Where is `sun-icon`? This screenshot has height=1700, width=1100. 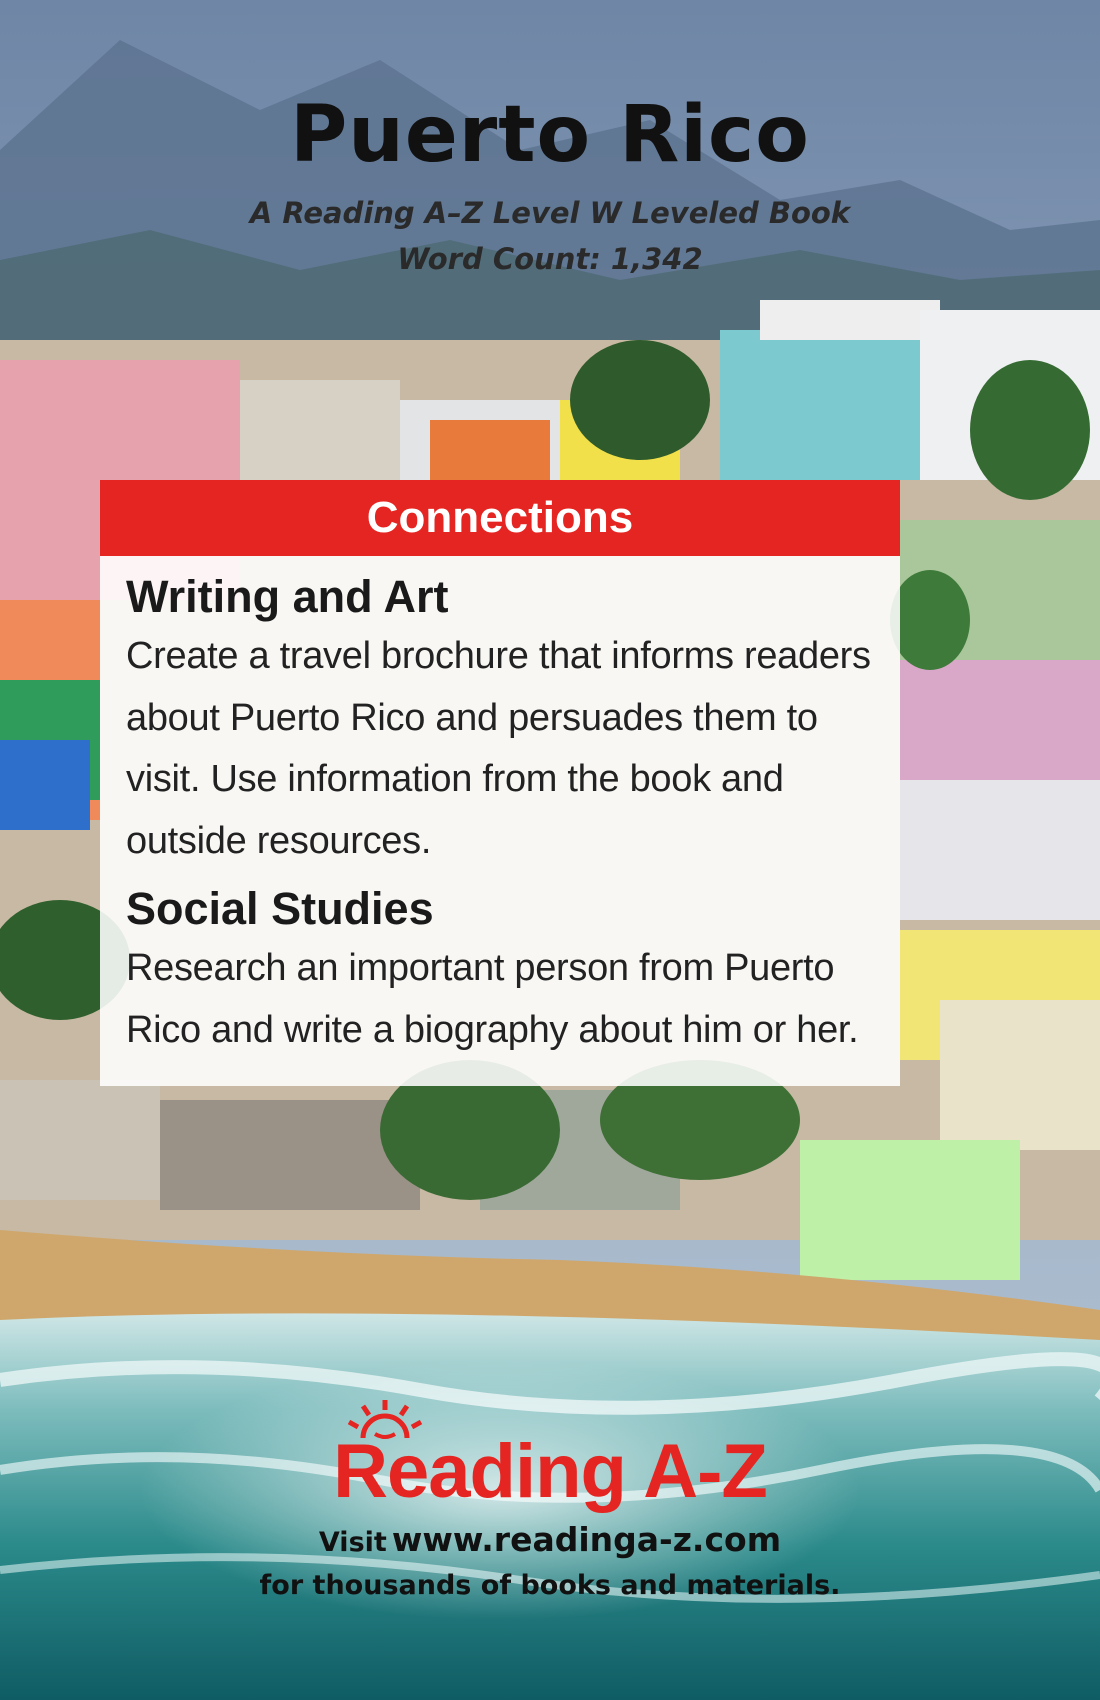
sun-icon is located at coordinates (385, 1419).